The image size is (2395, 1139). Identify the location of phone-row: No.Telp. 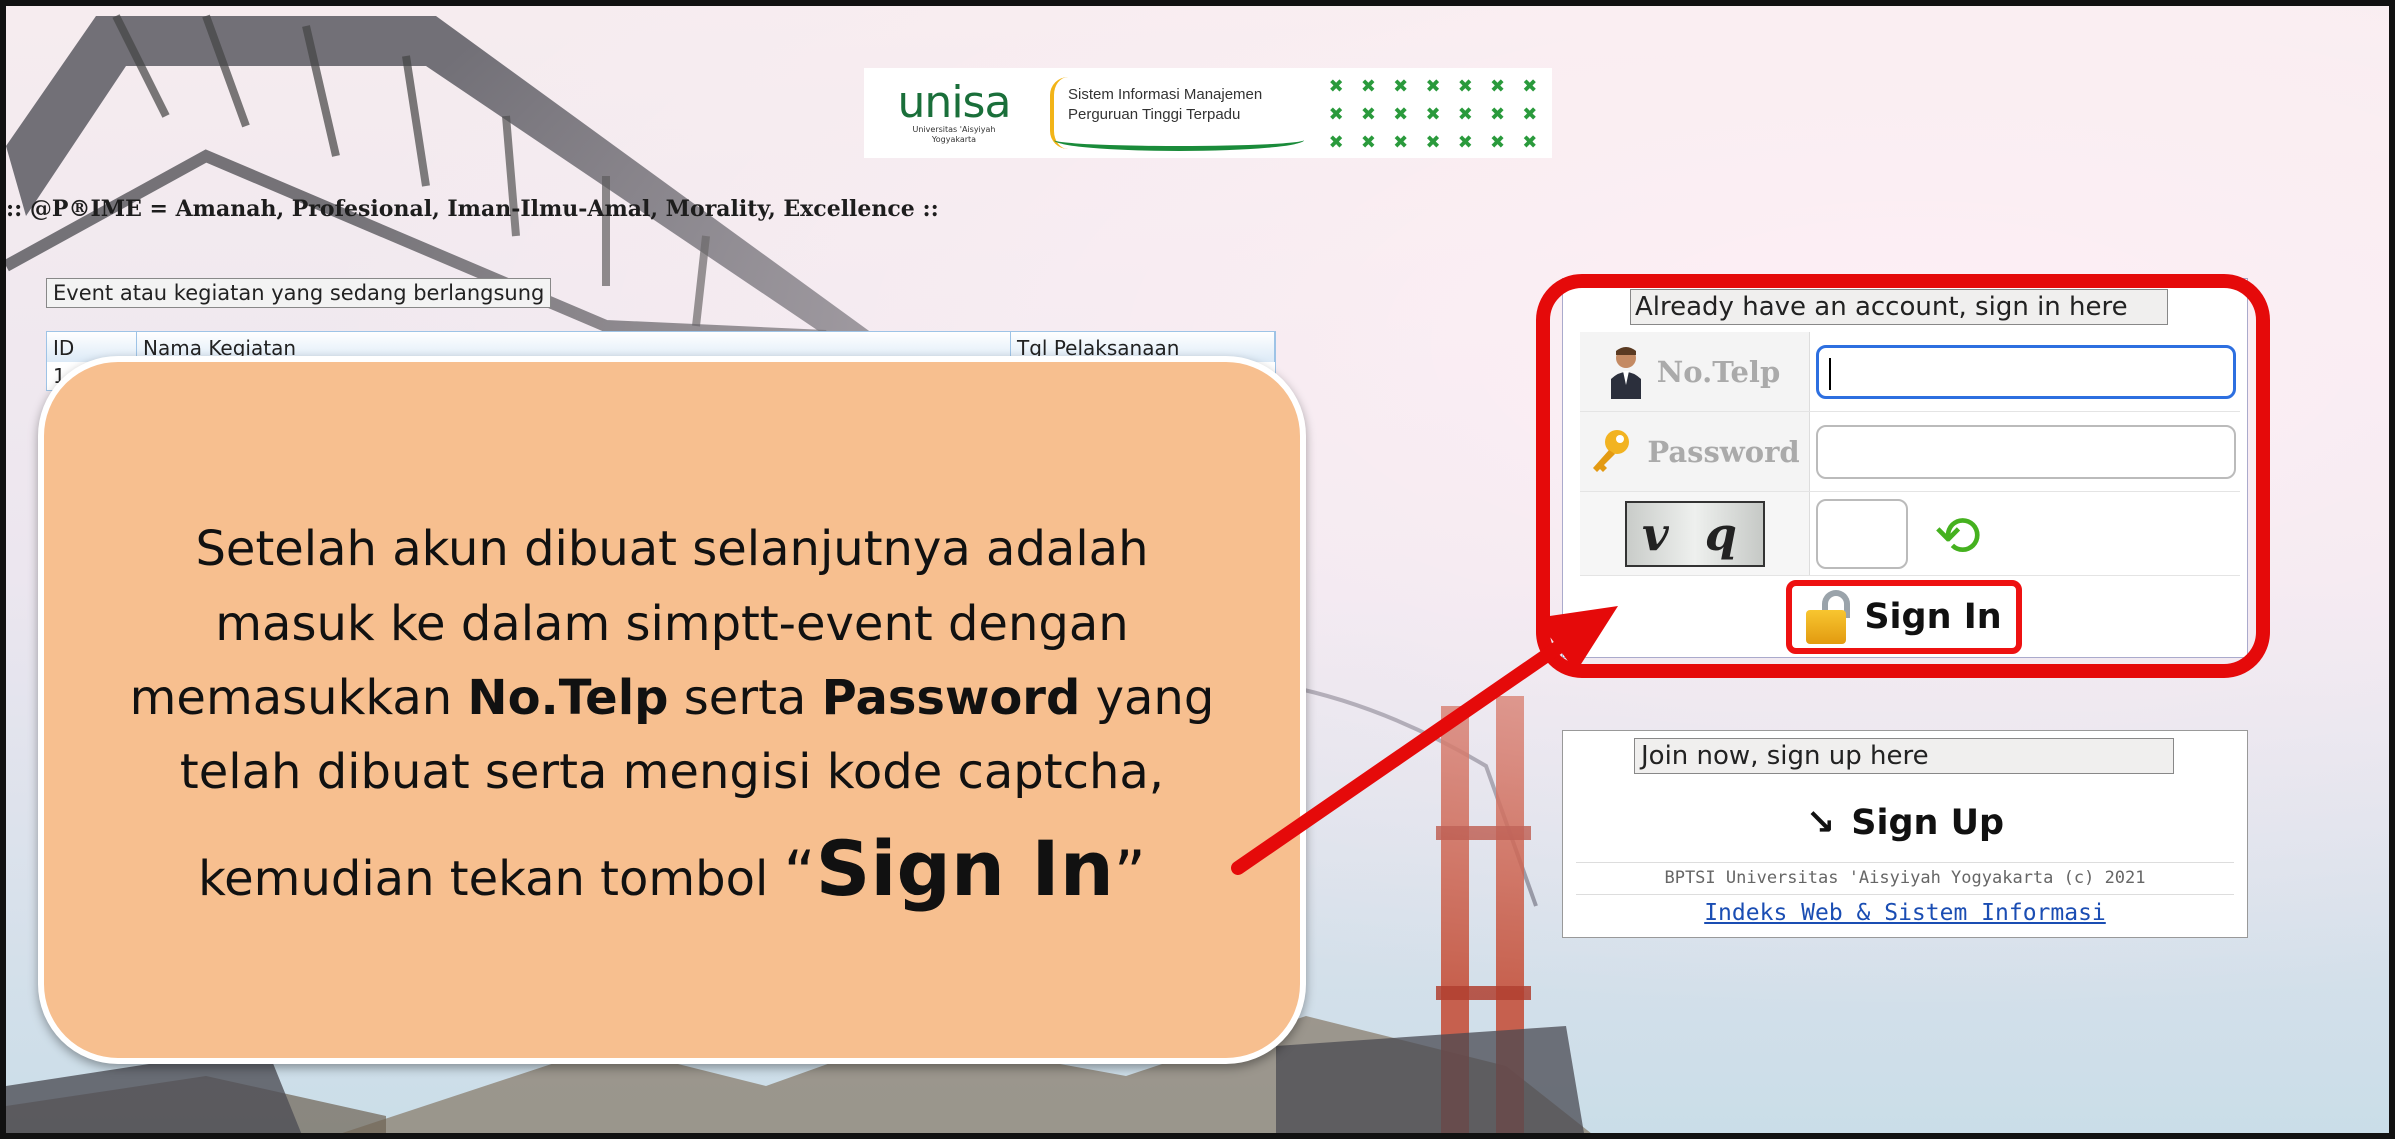
(1910, 372).